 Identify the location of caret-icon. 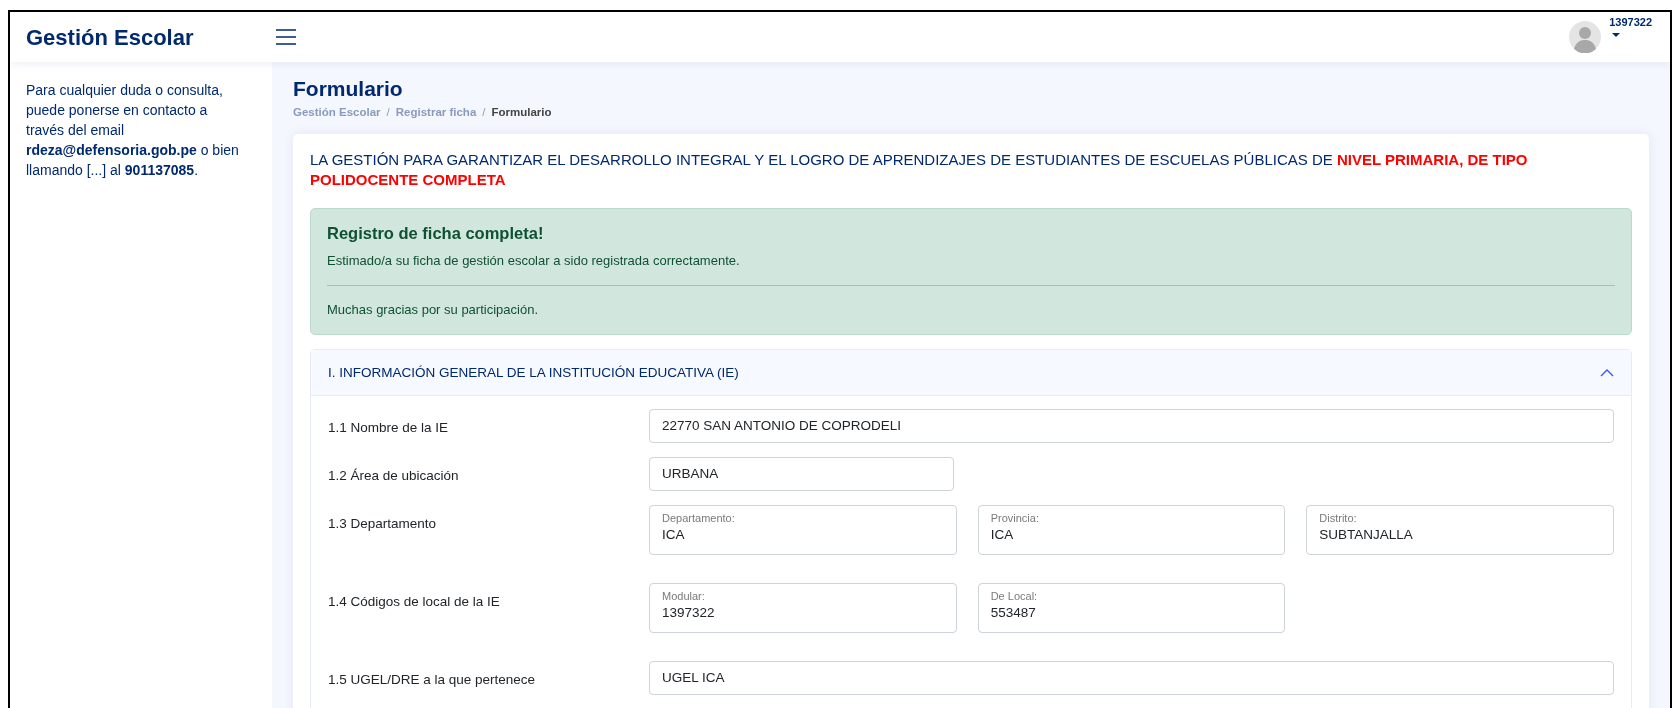
(1616, 35).